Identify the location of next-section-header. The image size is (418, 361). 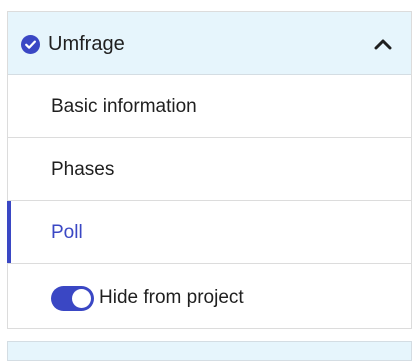
(209, 351).